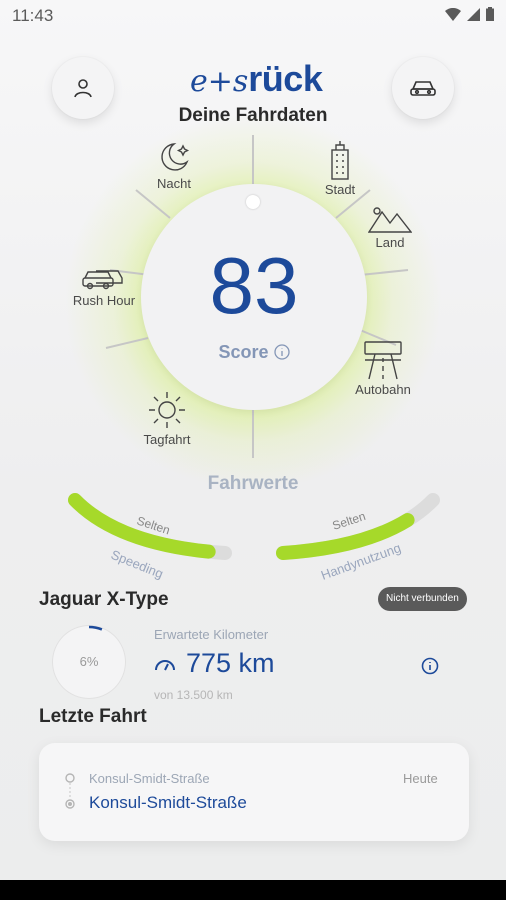  I want to click on km-progress-percent: 6%, so click(89, 661).